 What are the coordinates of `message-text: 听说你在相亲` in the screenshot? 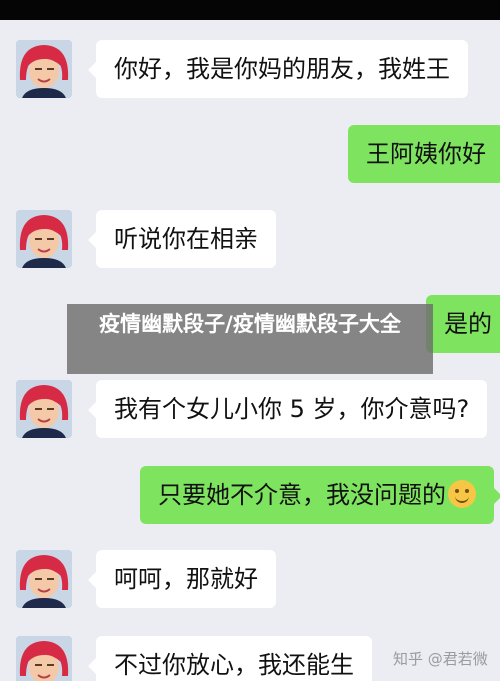 It's located at (186, 239).